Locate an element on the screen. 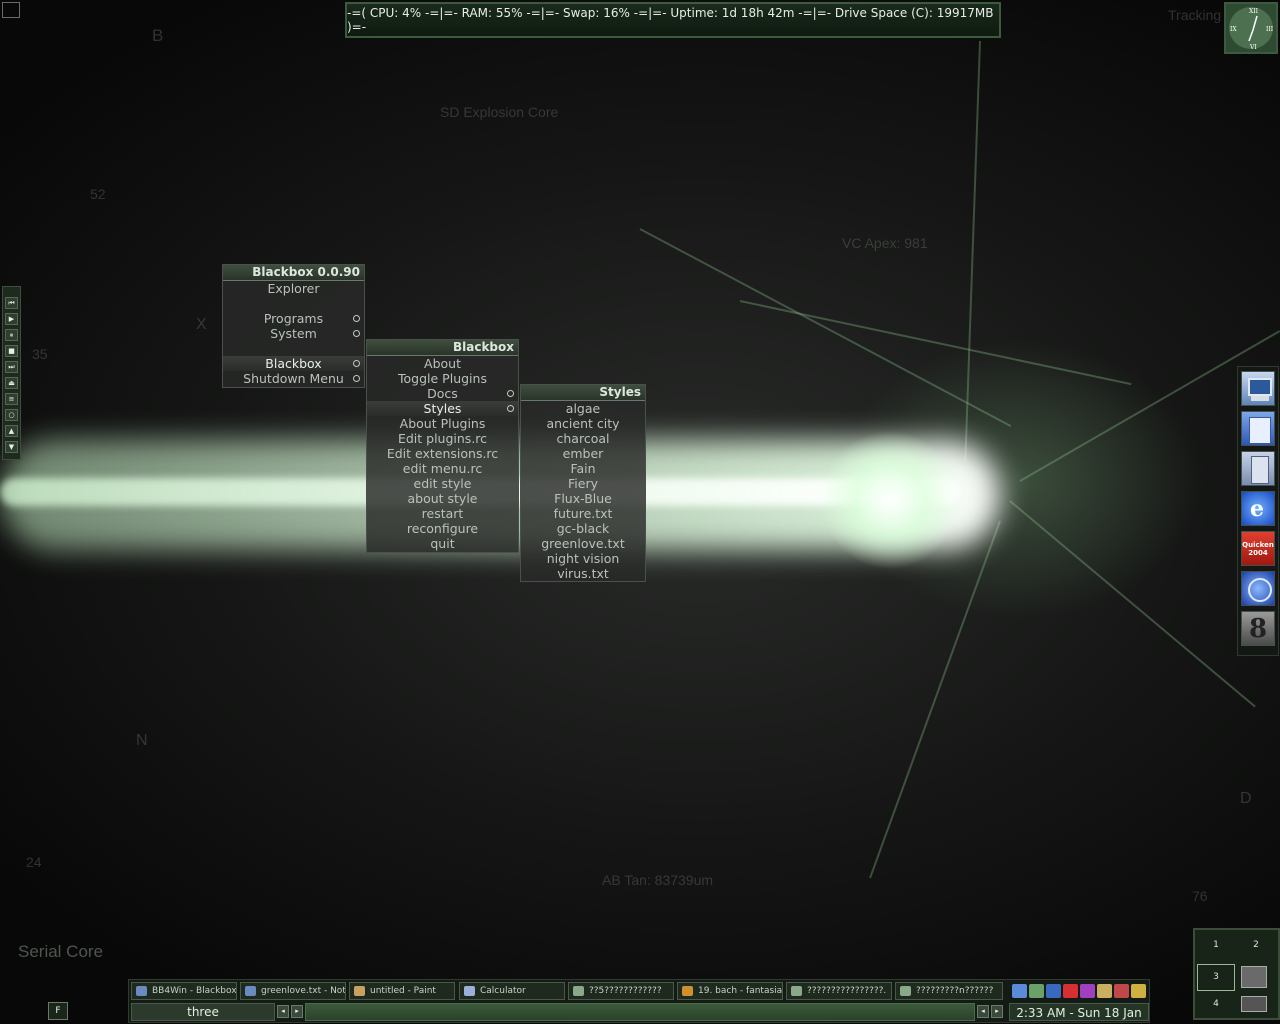 This screenshot has height=1024, width=1280. wallpaper-label: SD Explosion Core is located at coordinates (499, 112).